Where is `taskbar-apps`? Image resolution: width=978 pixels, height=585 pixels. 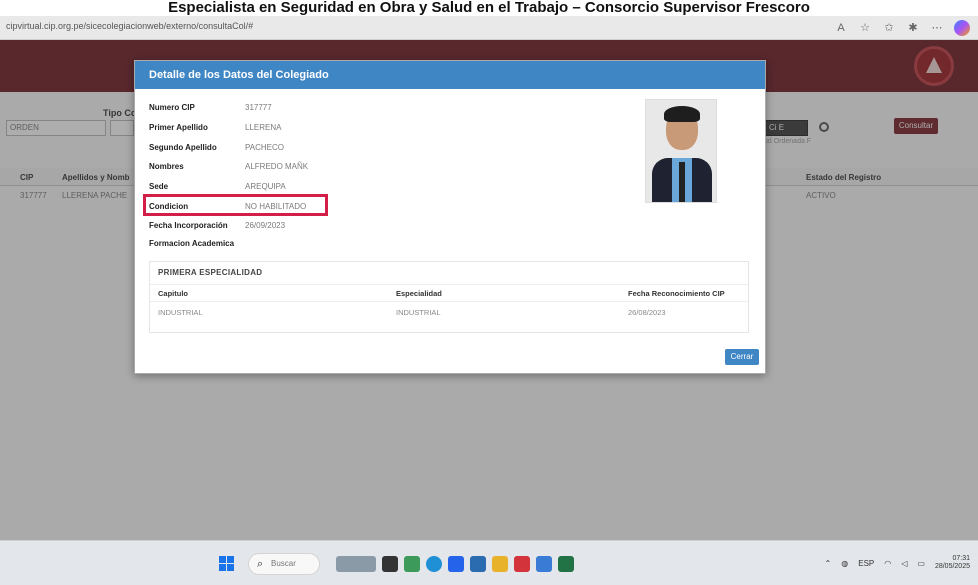
taskbar-apps is located at coordinates (455, 562).